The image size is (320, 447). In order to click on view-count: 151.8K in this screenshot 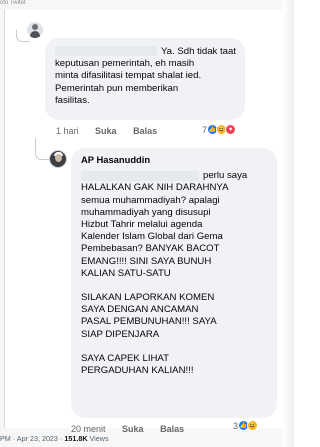, I will do `click(76, 438)`.